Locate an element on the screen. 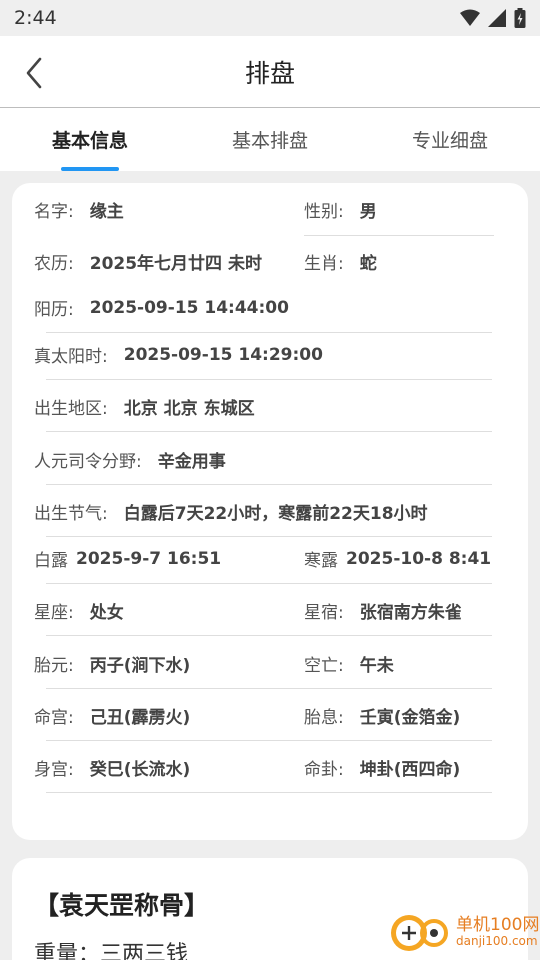 The image size is (540, 960). siling-label: 人元司令分野: is located at coordinates (88, 462).